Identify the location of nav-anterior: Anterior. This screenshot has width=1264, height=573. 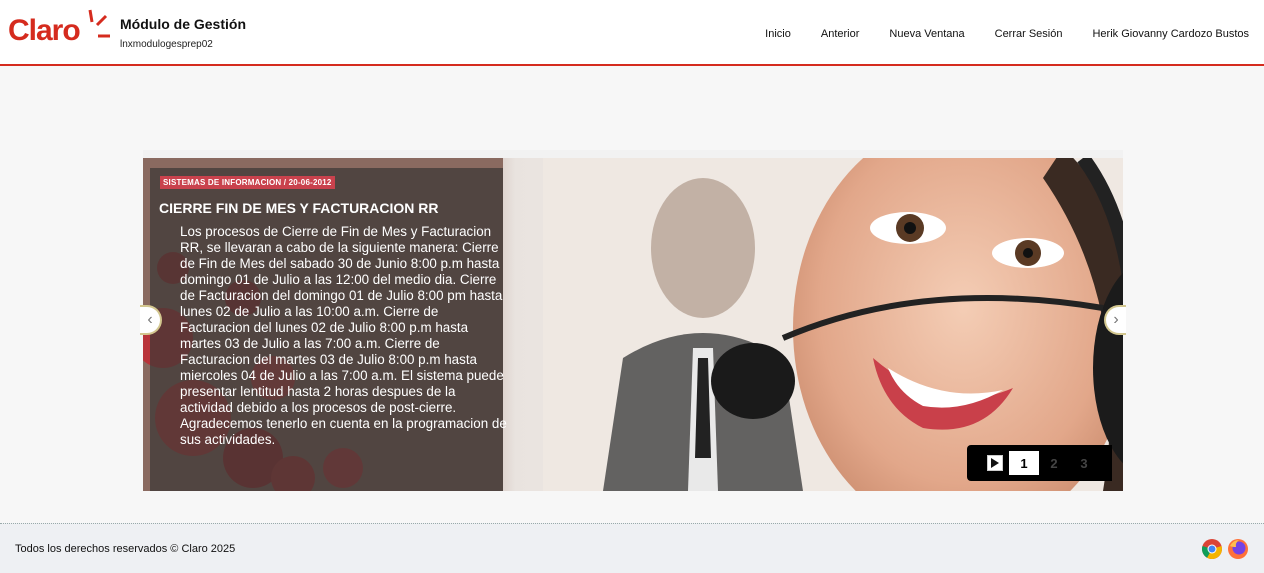
(840, 34).